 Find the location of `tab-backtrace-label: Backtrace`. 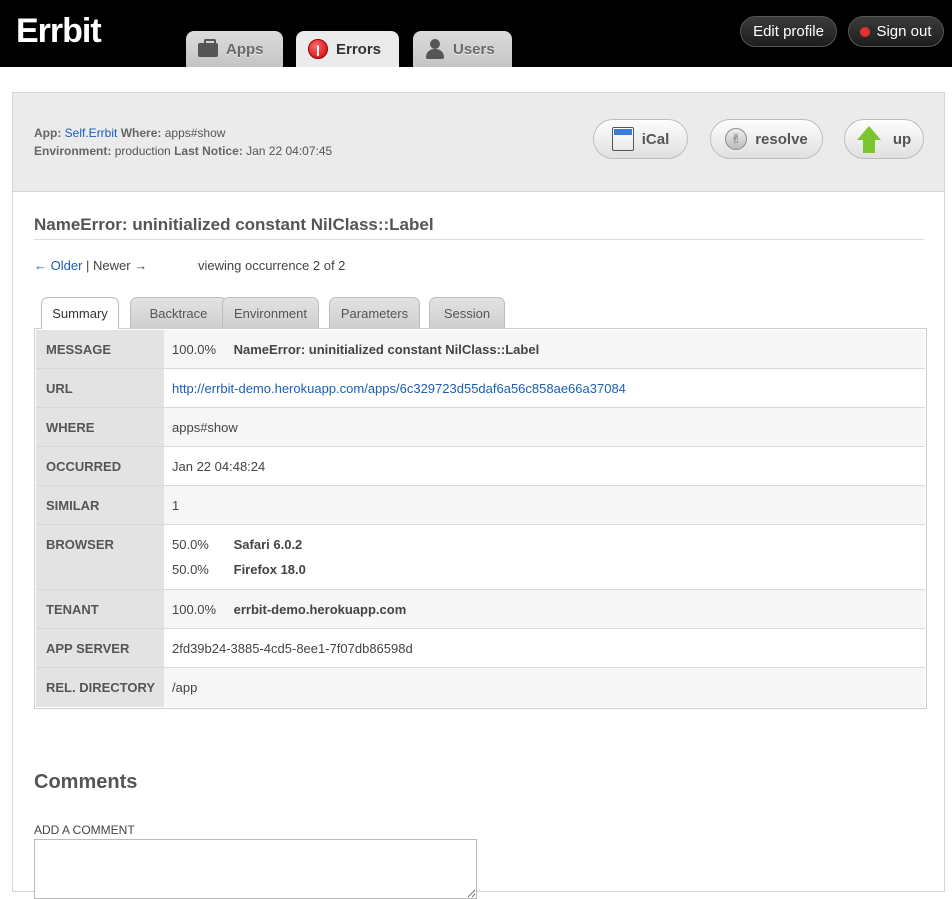

tab-backtrace-label: Backtrace is located at coordinates (178, 313).